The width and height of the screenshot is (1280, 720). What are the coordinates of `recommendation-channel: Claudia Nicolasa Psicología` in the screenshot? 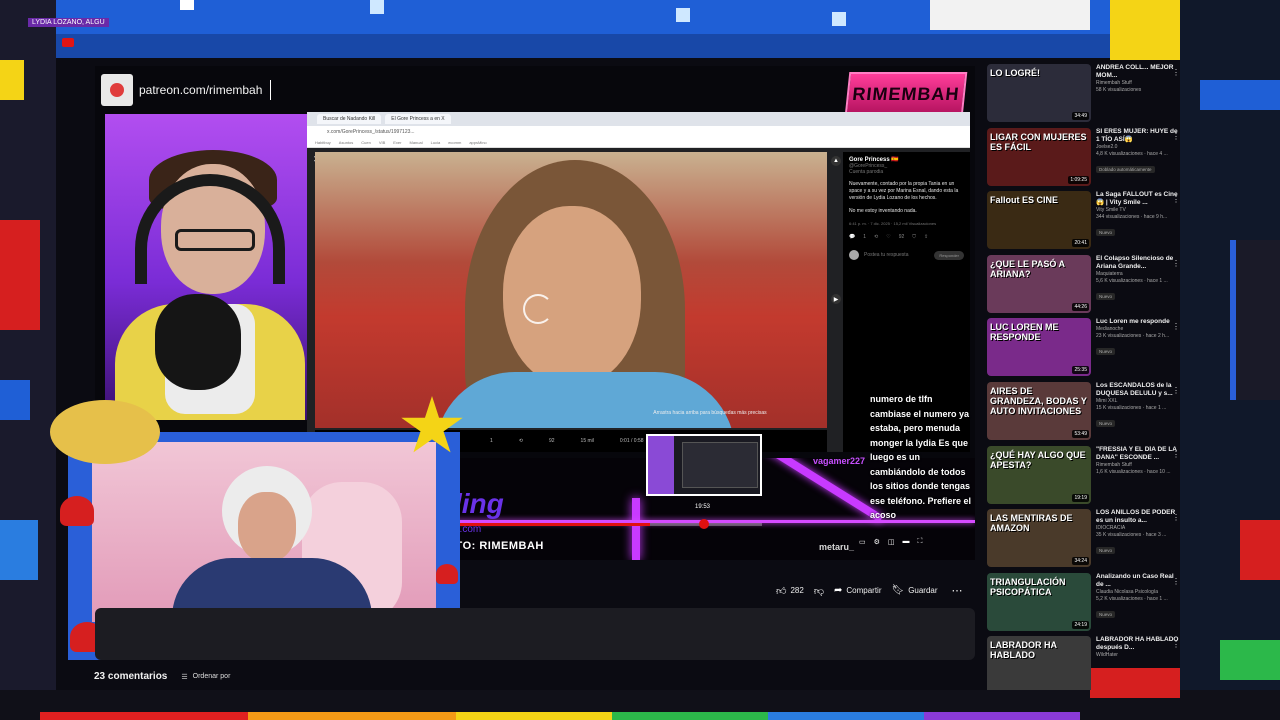 It's located at (1139, 592).